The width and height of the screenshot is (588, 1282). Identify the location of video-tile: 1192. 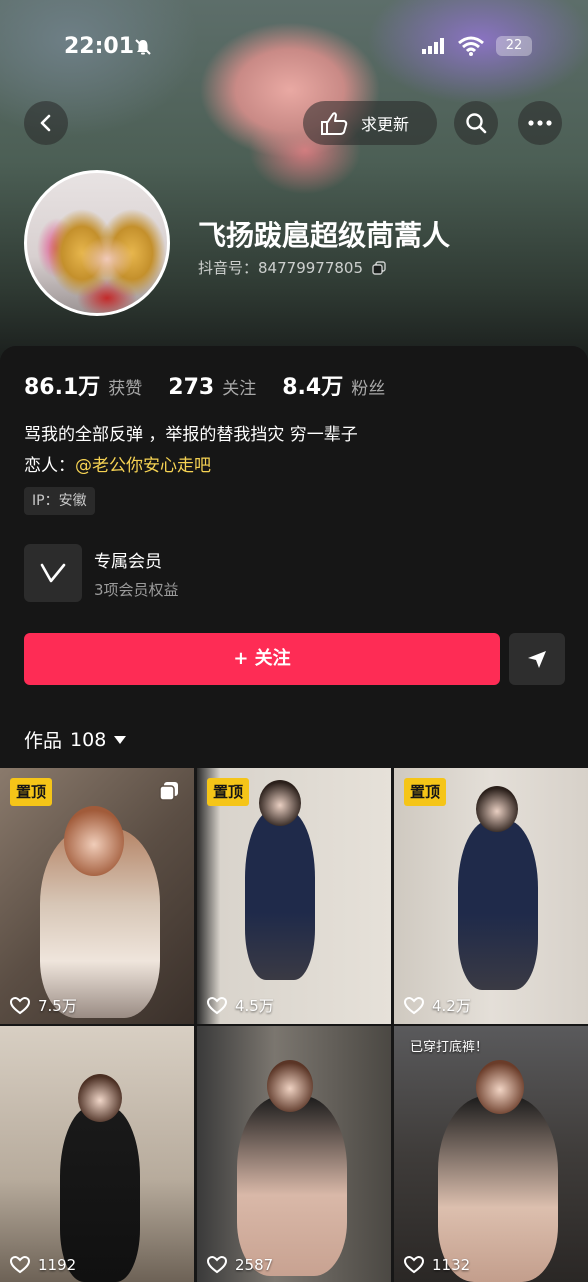
(97, 1154).